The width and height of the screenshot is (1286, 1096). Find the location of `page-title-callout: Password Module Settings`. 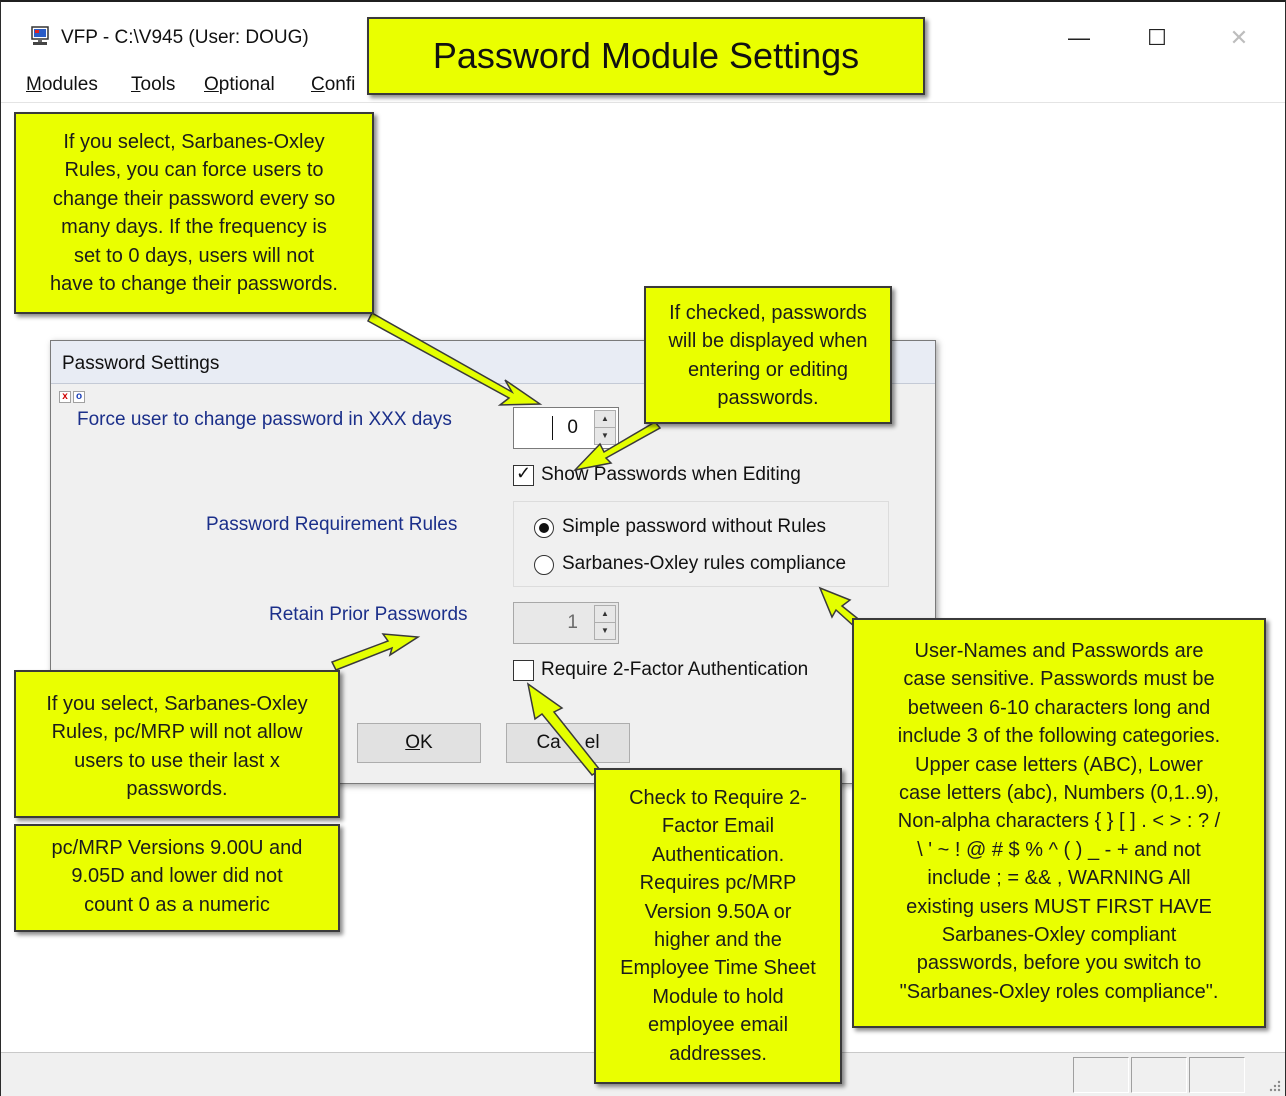

page-title-callout: Password Module Settings is located at coordinates (646, 56).